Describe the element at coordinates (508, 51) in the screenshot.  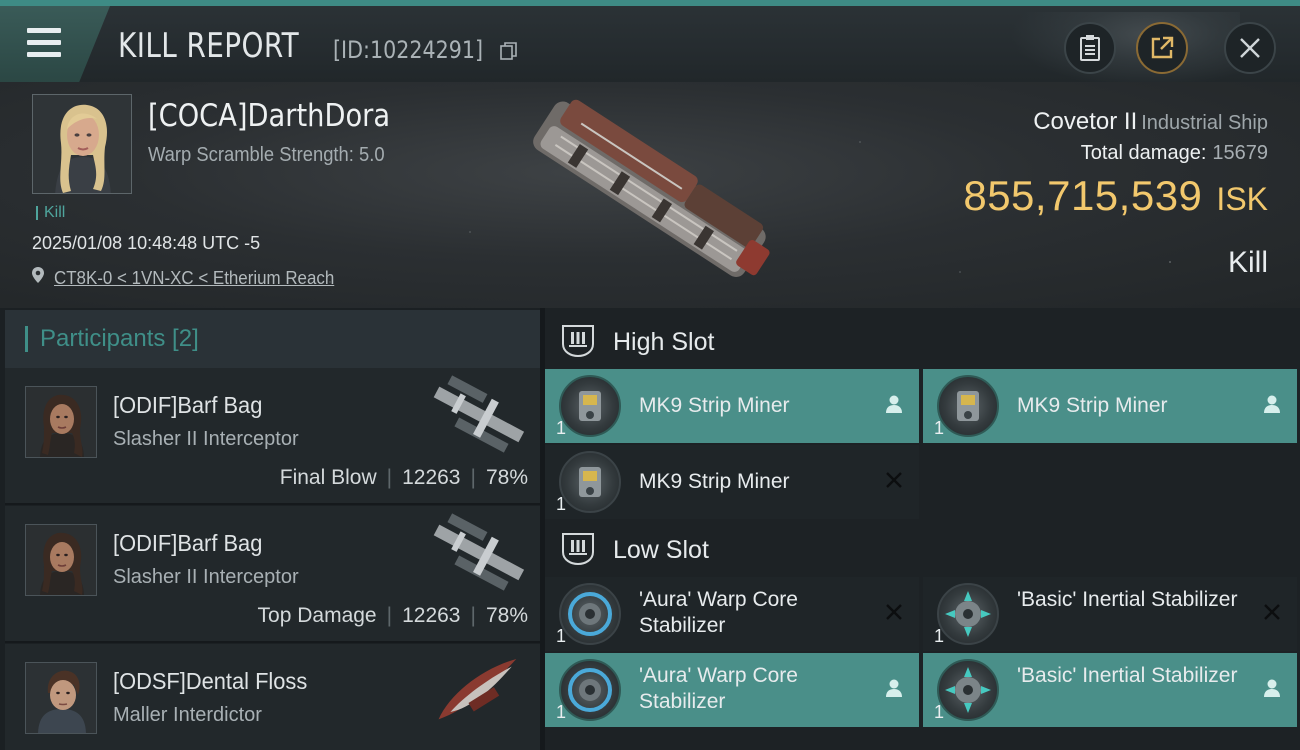
I see `copy-icon` at that location.